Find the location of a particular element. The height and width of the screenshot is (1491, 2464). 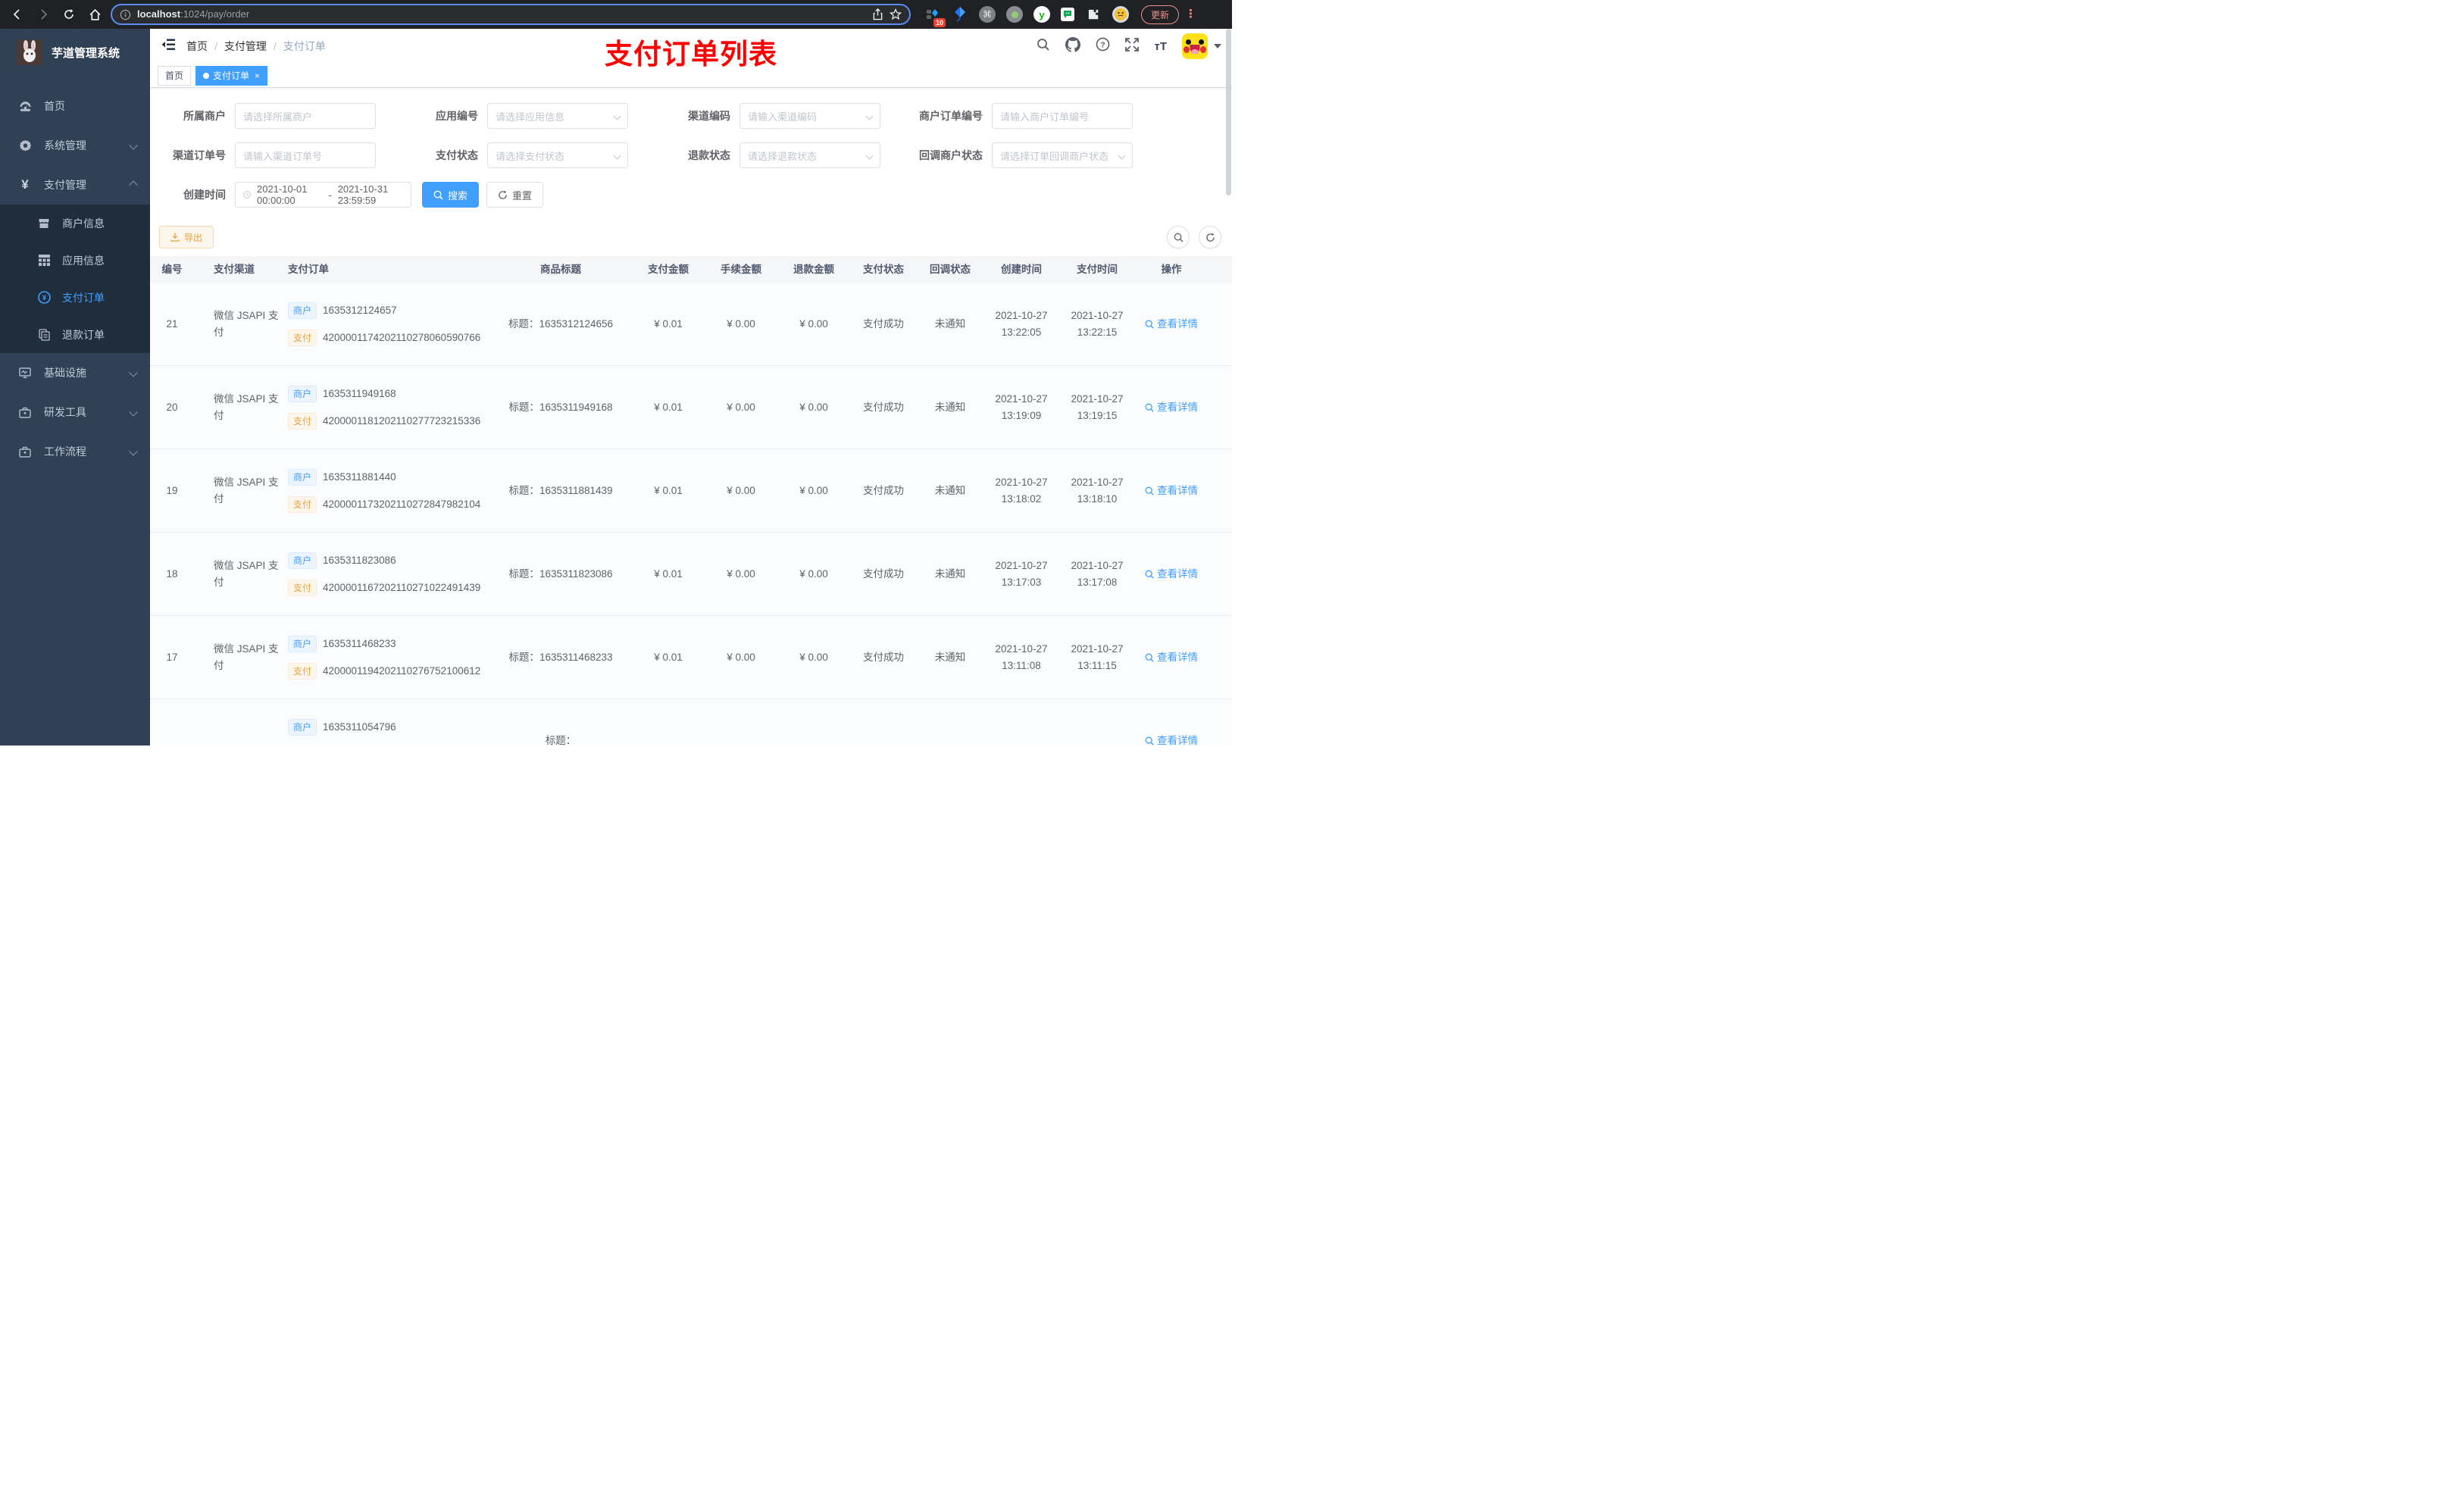

breadcrumb-home: 首页 is located at coordinates (197, 46).